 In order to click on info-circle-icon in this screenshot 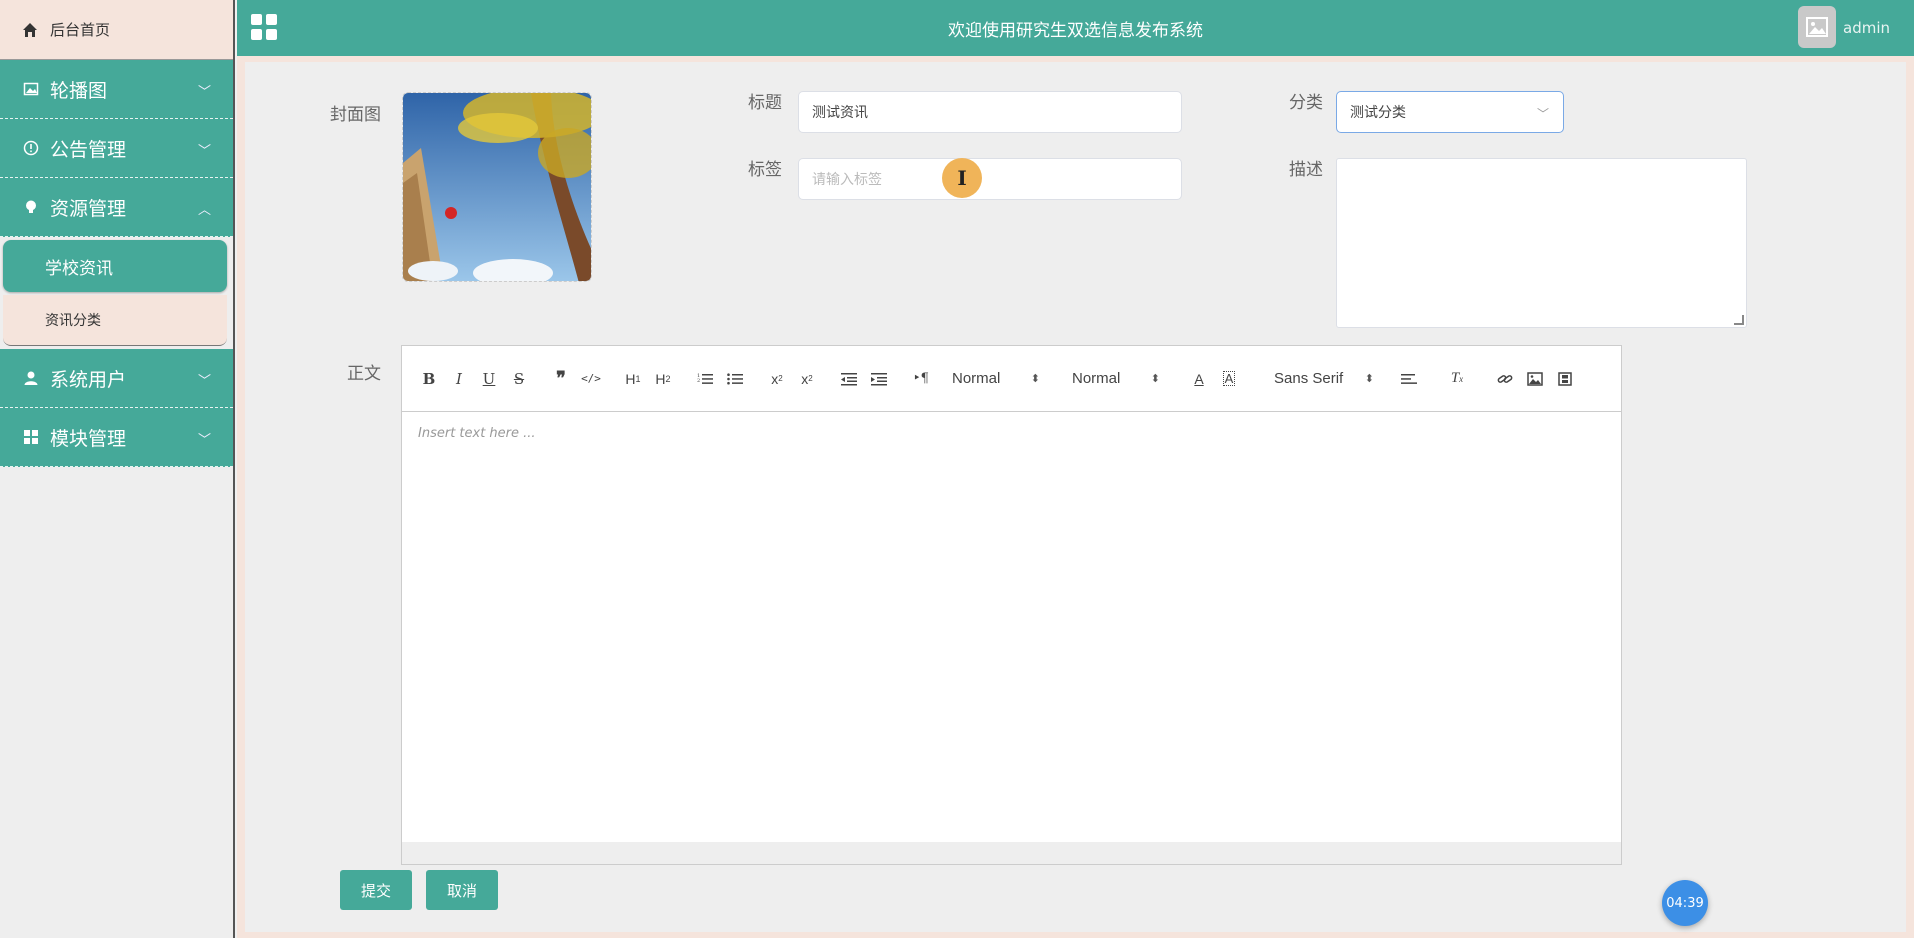, I will do `click(31, 148)`.